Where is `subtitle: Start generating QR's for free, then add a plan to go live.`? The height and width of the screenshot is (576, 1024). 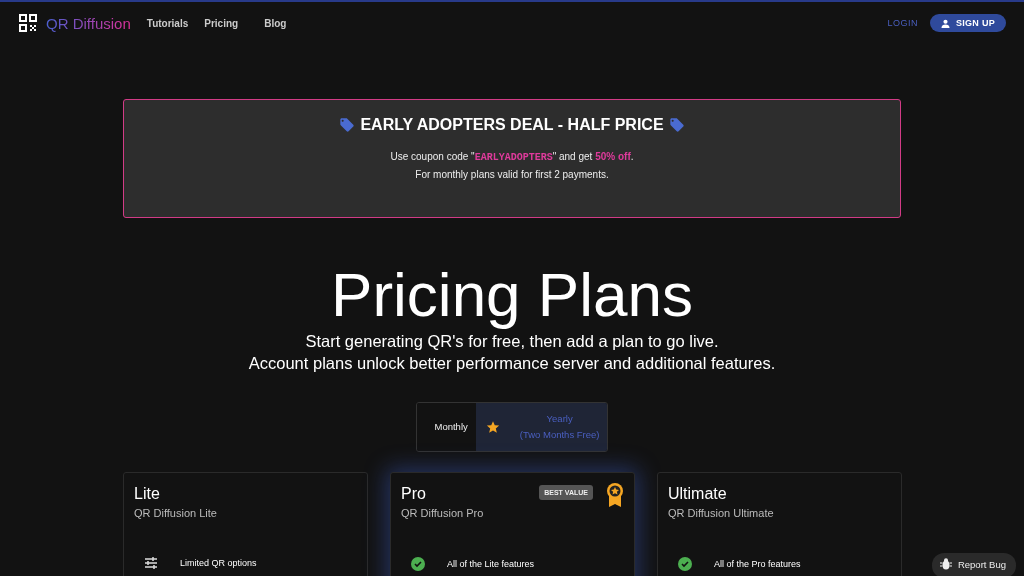
subtitle: Start generating QR's for free, then add a plan to go live. is located at coordinates (512, 341).